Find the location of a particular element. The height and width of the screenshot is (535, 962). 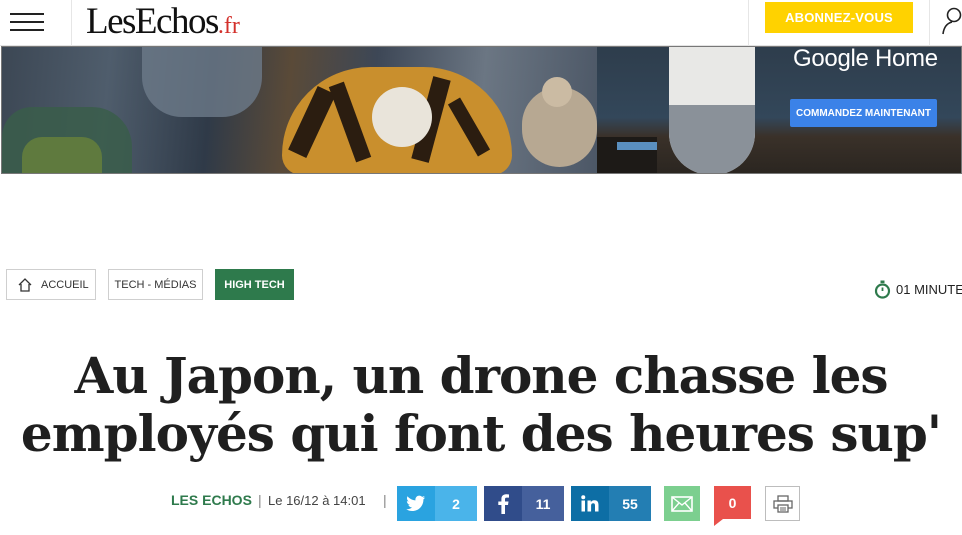

article-source: LES ECHOS is located at coordinates (211, 500).